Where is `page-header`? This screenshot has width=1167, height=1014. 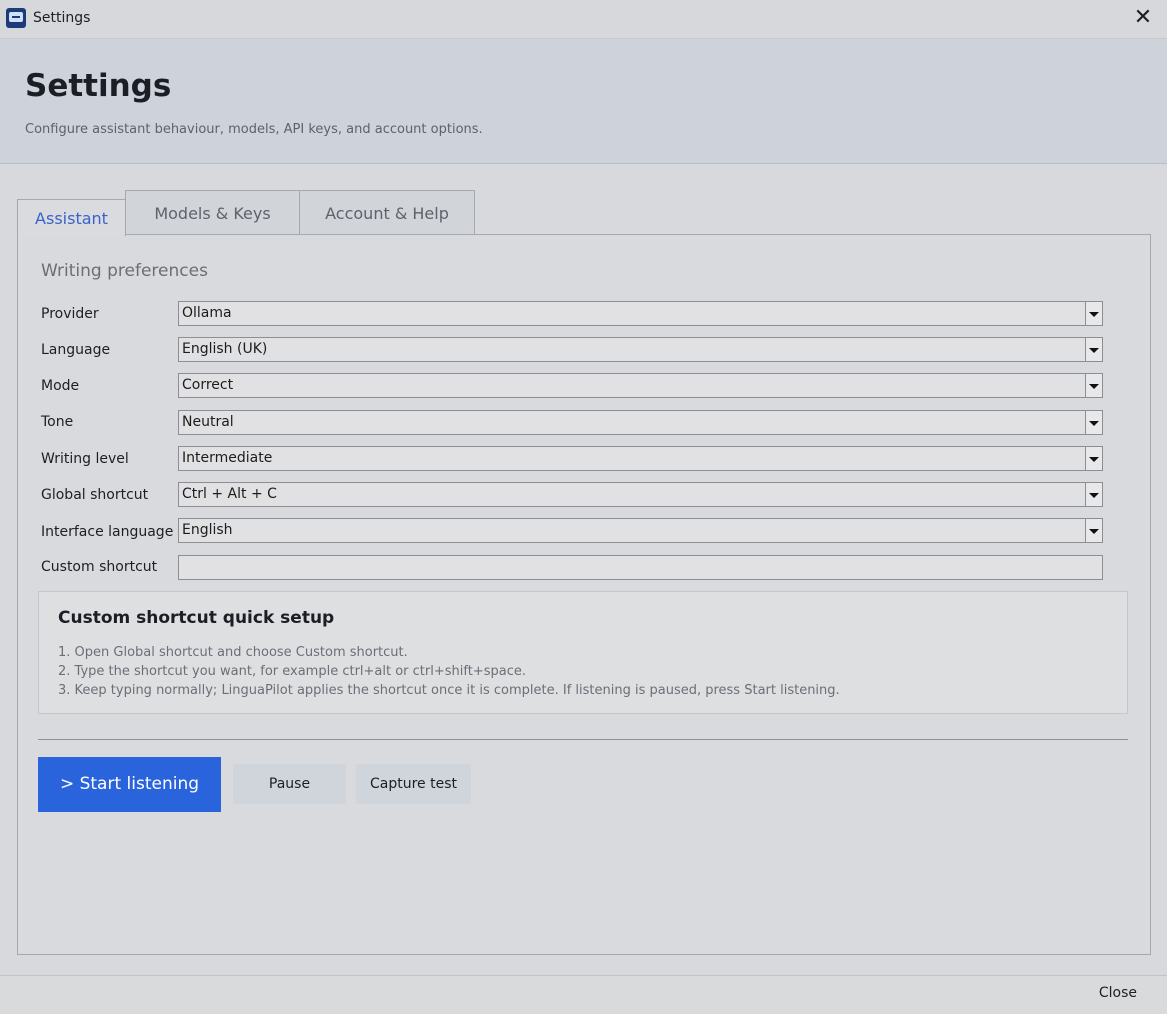 page-header is located at coordinates (583, 101).